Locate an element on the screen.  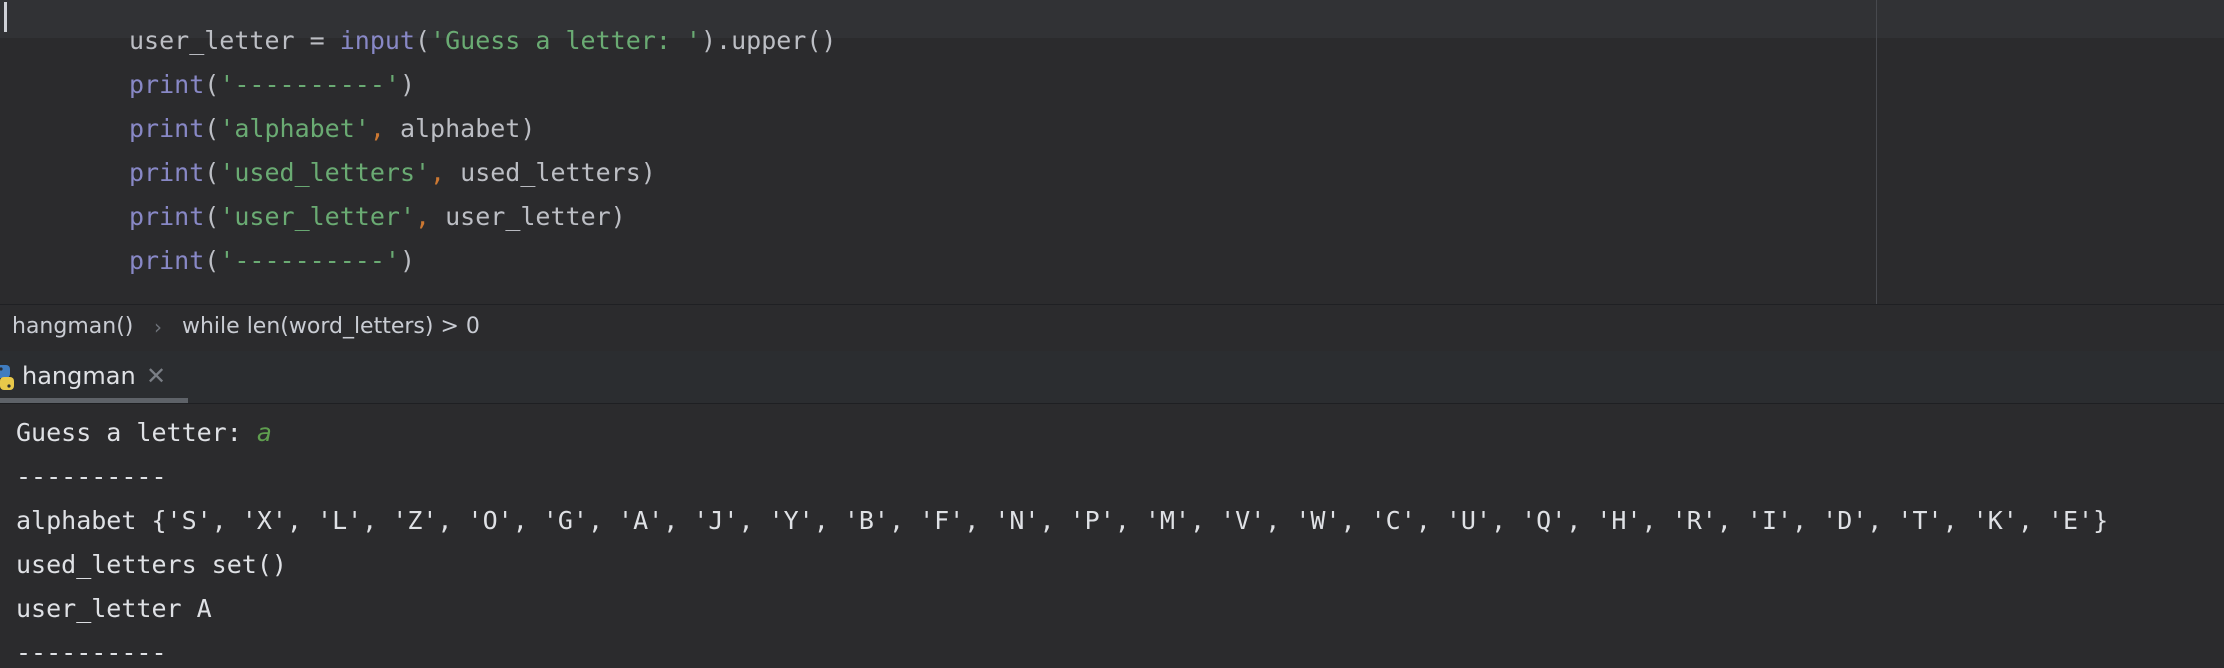
breadcrumb-item-function: hangman() is located at coordinates (72, 326).